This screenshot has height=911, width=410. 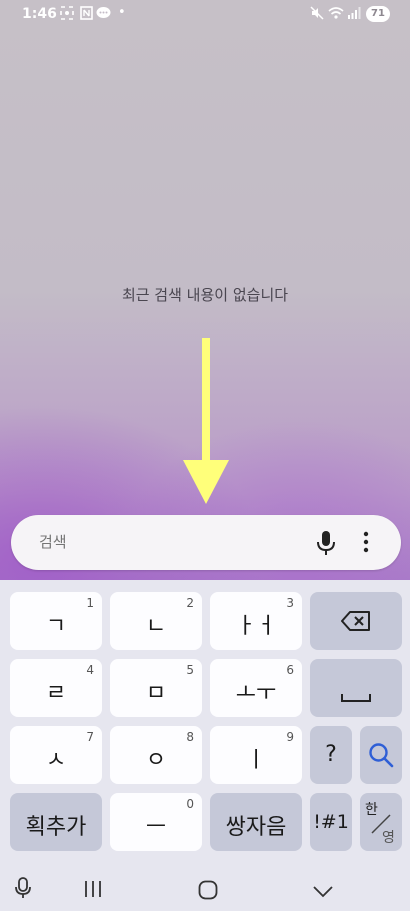 What do you see at coordinates (381, 822) in the screenshot?
I see `language-switch-key: 한 영` at bounding box center [381, 822].